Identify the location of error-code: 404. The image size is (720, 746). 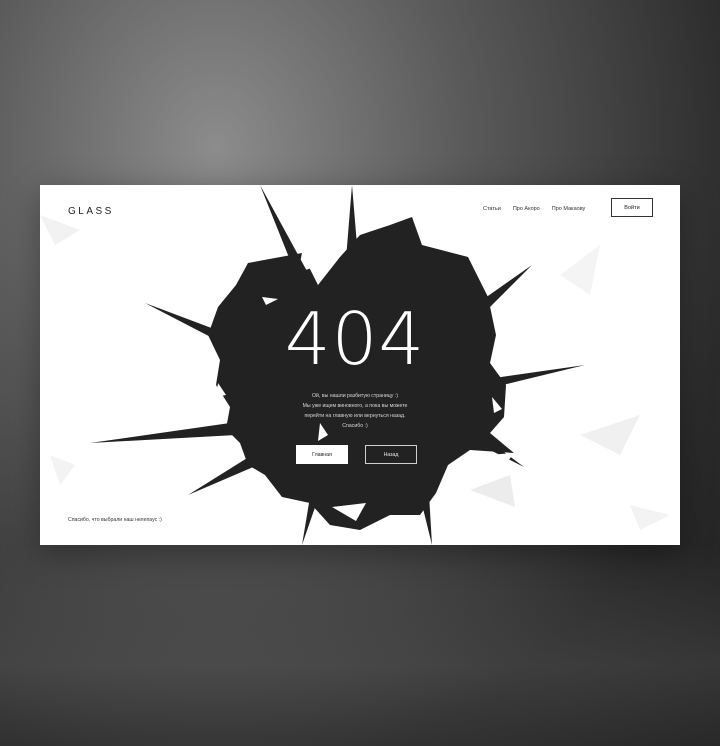
(355, 339).